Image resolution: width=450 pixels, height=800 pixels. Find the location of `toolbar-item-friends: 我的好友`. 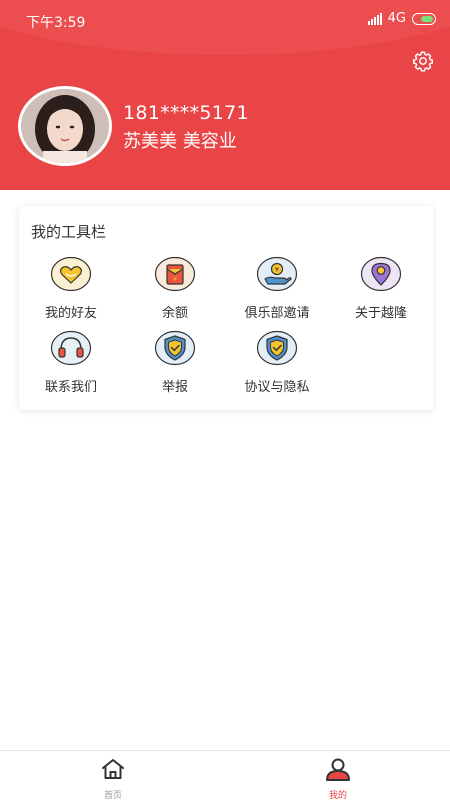

toolbar-item-friends: 我的好友 is located at coordinates (71, 288).